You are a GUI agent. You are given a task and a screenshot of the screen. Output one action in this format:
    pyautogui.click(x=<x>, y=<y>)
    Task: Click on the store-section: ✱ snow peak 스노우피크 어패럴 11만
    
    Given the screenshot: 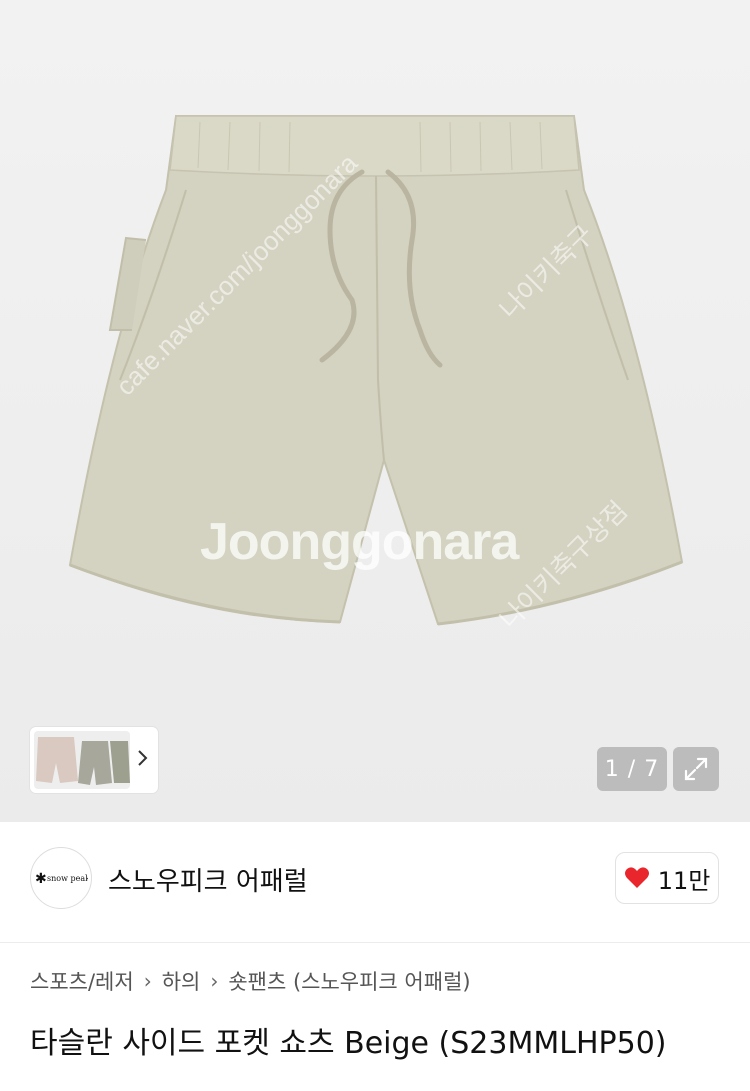 What is the action you would take?
    pyautogui.click(x=375, y=882)
    